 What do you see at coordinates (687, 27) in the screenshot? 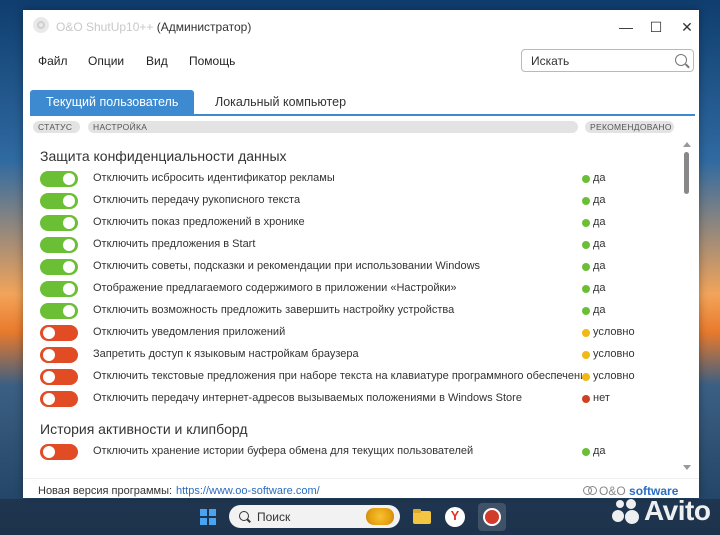
I see `close-button: ✕` at bounding box center [687, 27].